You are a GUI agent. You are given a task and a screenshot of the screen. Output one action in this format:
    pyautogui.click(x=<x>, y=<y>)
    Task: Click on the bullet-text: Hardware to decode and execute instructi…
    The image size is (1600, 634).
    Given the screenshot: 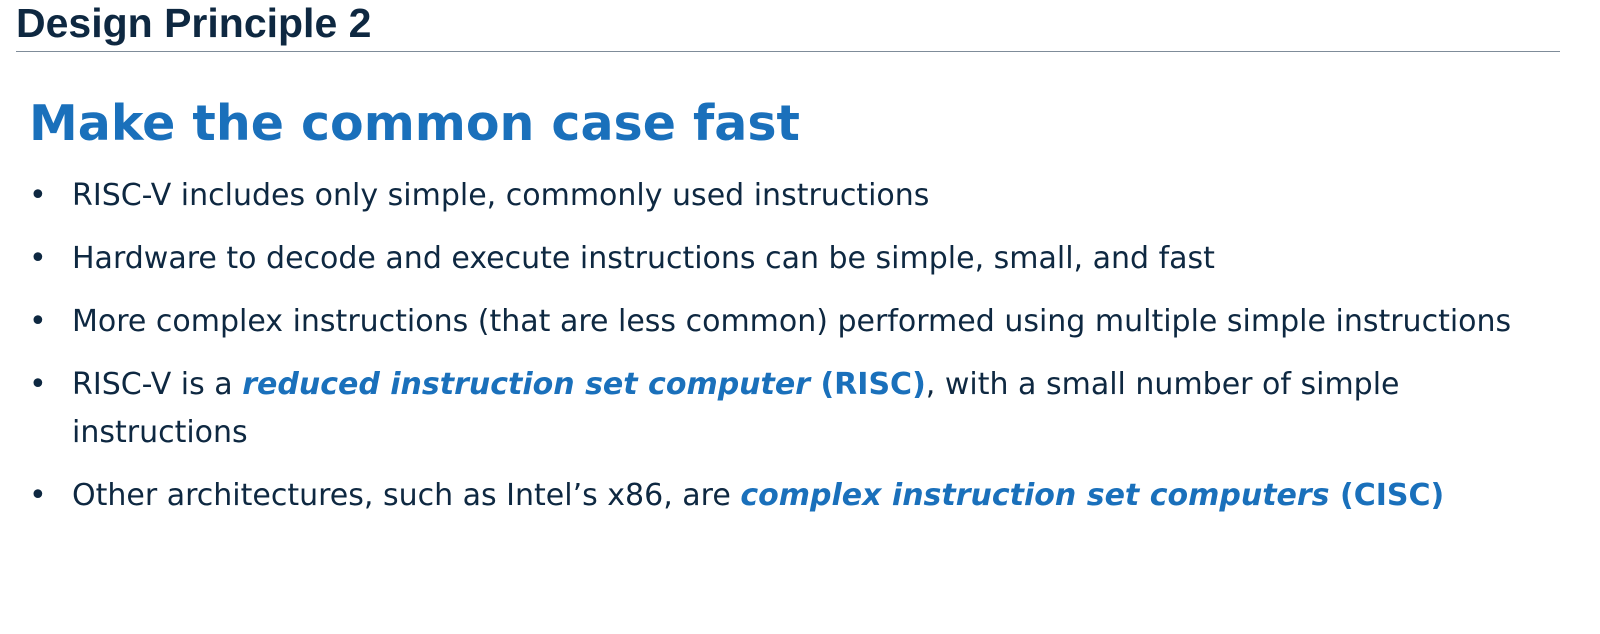 What is the action you would take?
    pyautogui.click(x=643, y=258)
    